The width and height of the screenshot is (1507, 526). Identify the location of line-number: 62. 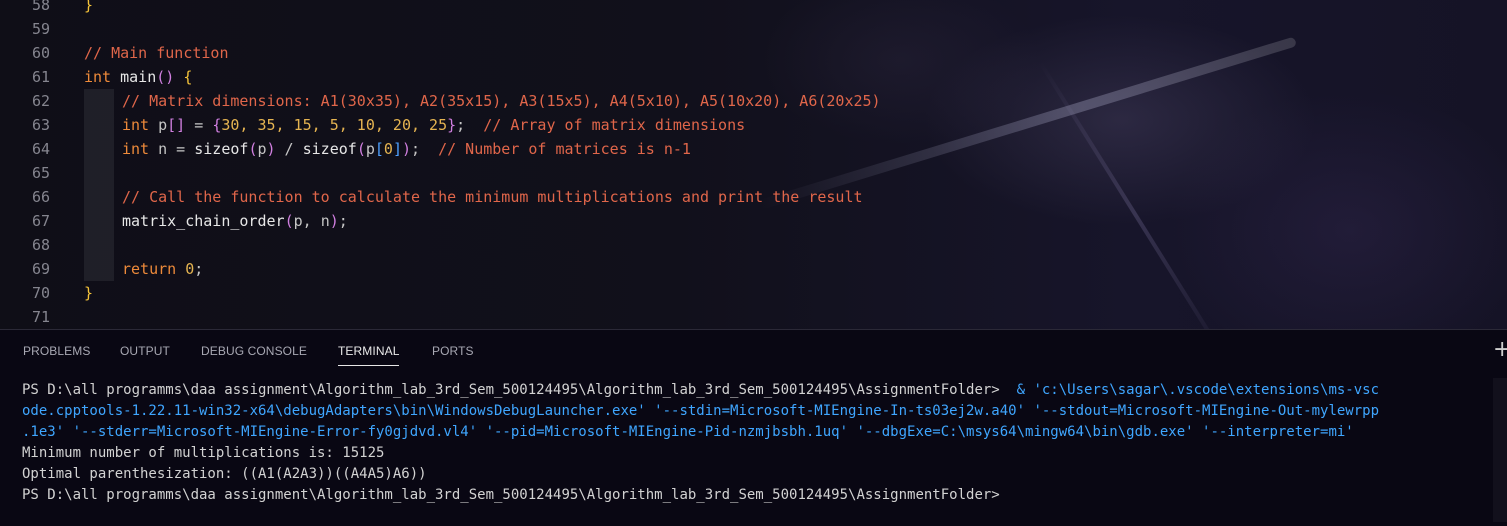
(40, 101).